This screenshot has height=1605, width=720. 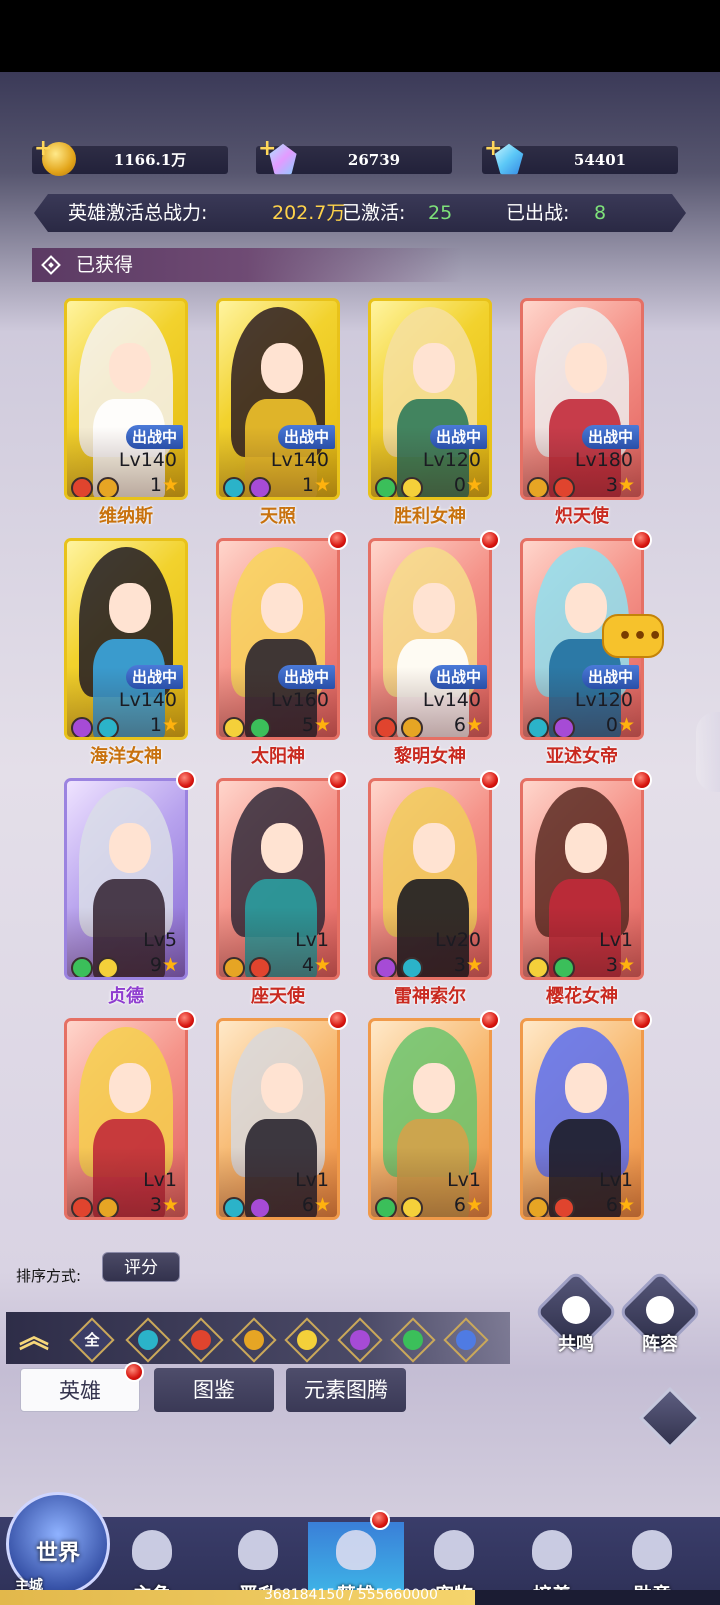 I want to click on hero-name: 座天使, so click(x=278, y=996).